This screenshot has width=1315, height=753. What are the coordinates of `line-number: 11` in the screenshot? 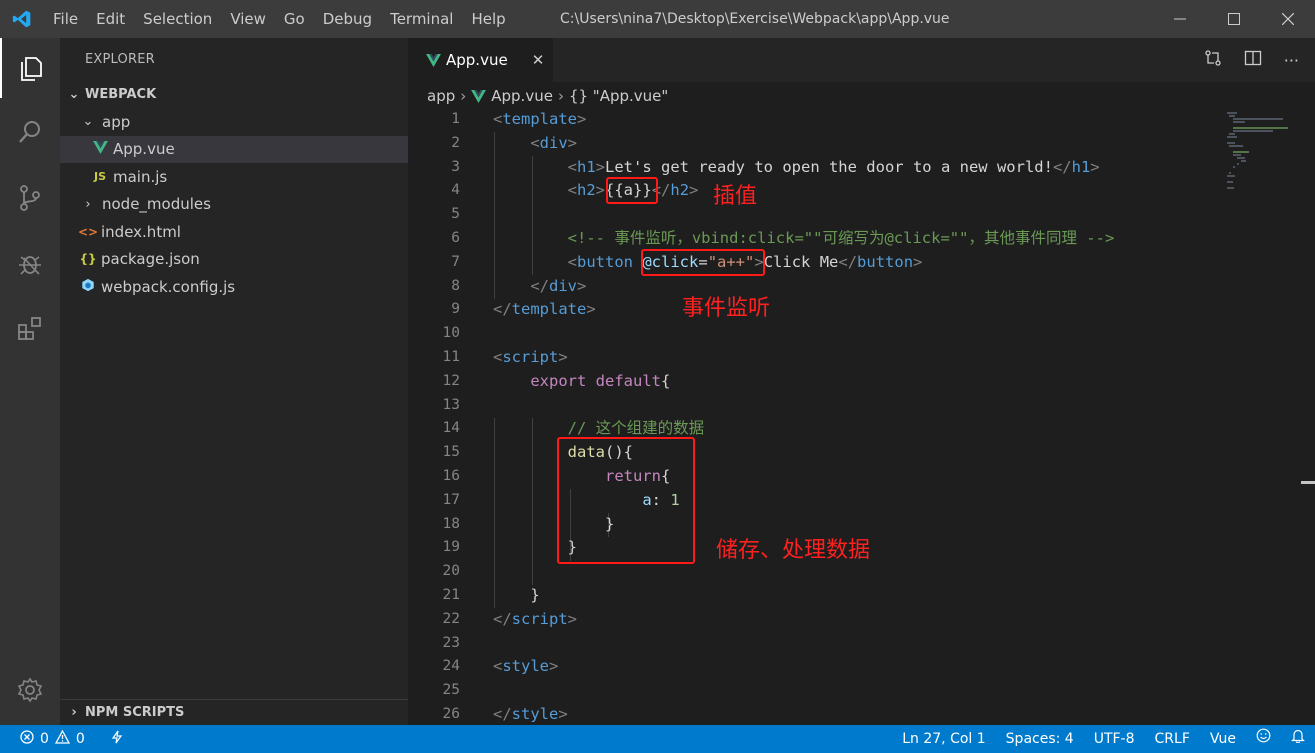 It's located at (451, 356).